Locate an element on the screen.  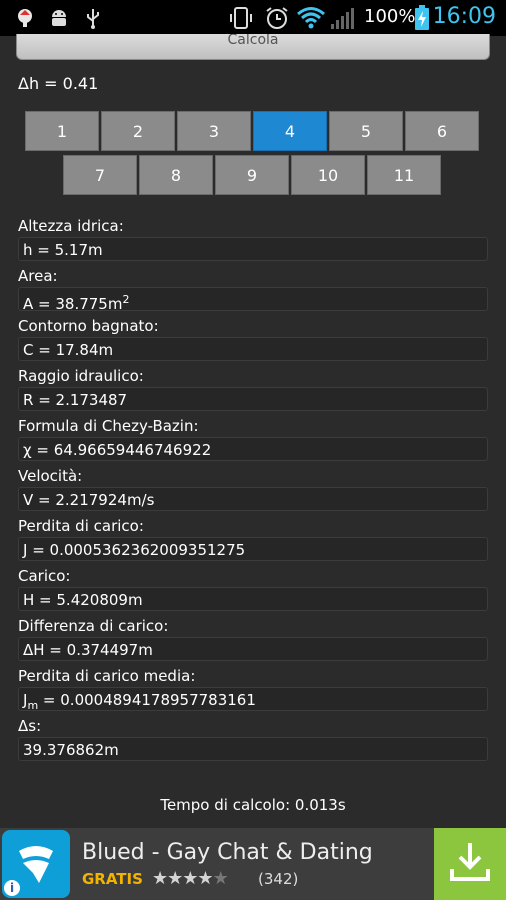
result-value: = 0.0004894178957783161 is located at coordinates (147, 700).